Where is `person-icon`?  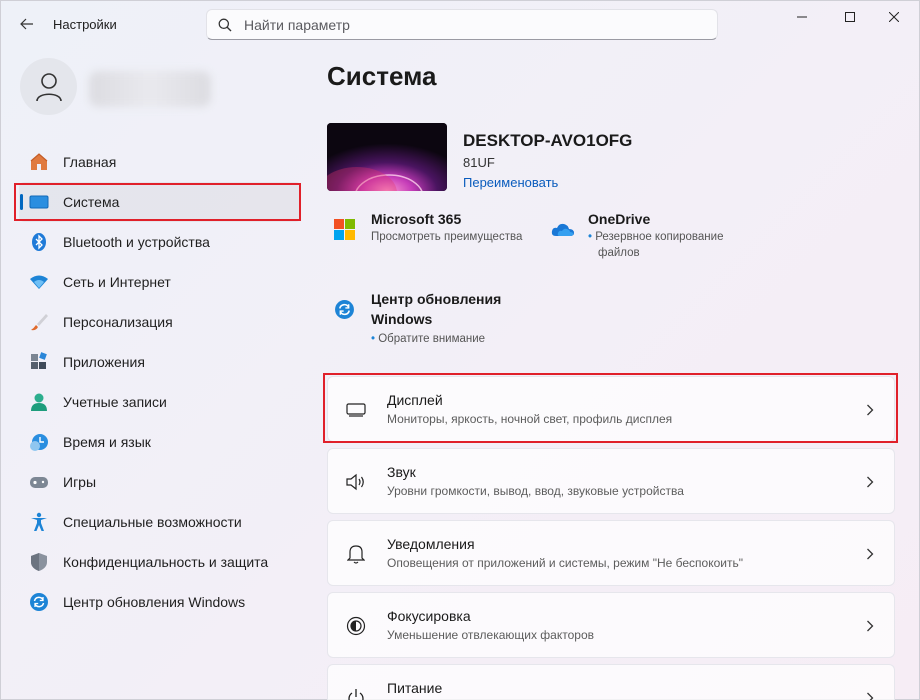 person-icon is located at coordinates (48, 86).